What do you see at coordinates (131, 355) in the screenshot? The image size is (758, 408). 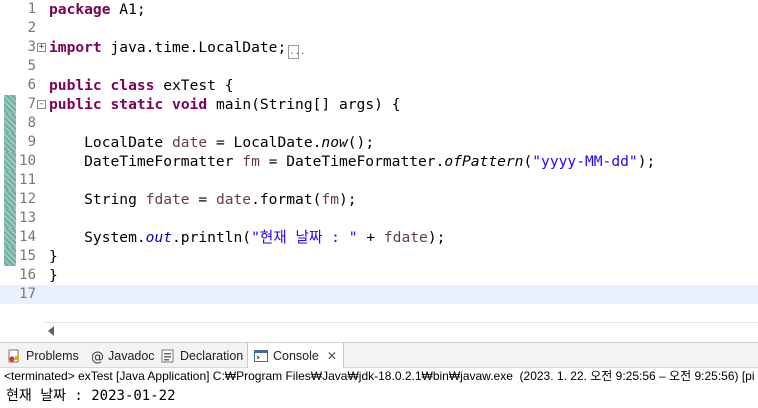 I see `tab-label: Javadoc` at bounding box center [131, 355].